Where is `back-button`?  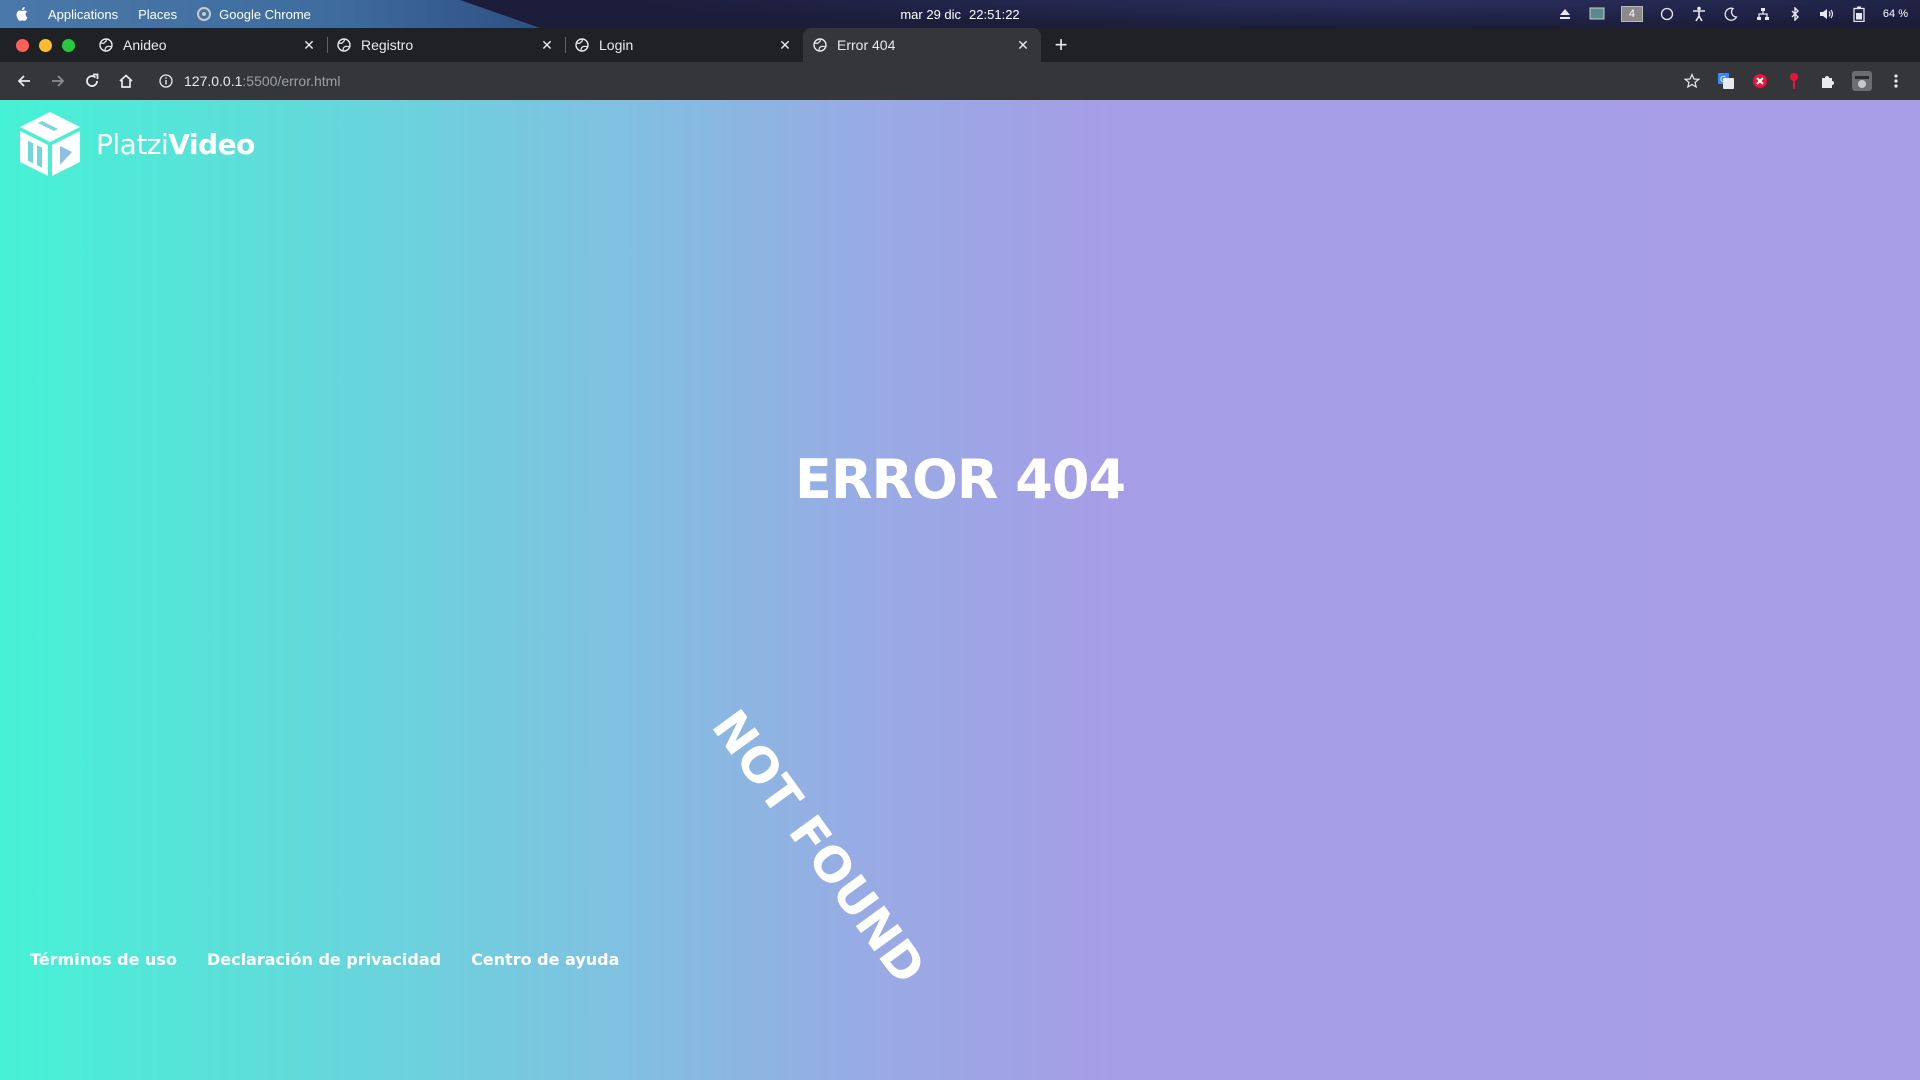 back-button is located at coordinates (24, 81).